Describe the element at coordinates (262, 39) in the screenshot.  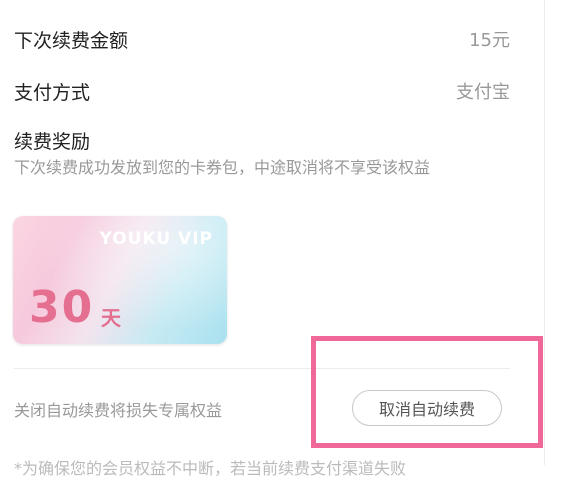
I see `next-renewal-amount-row: 下次续费金额 15元` at that location.